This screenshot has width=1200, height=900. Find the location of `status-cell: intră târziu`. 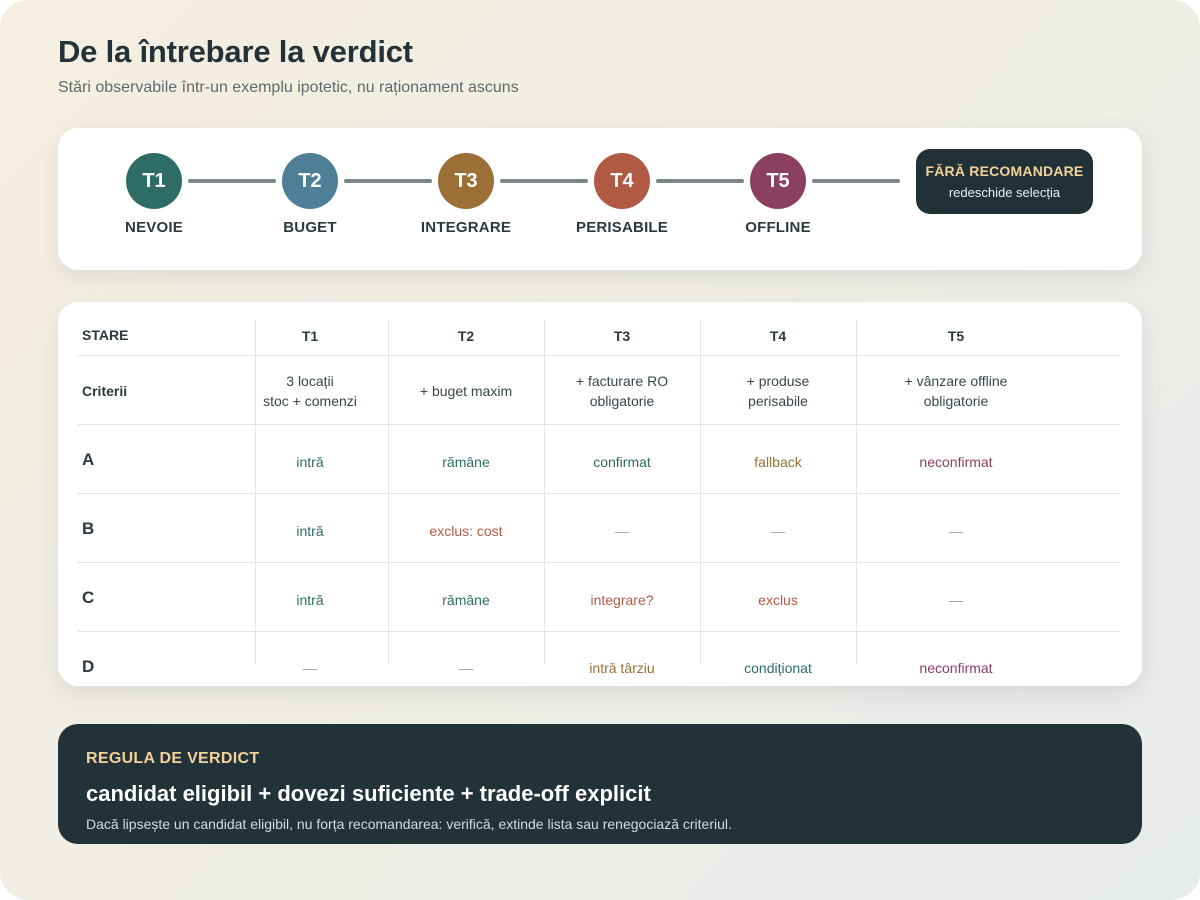

status-cell: intră târziu is located at coordinates (622, 668).